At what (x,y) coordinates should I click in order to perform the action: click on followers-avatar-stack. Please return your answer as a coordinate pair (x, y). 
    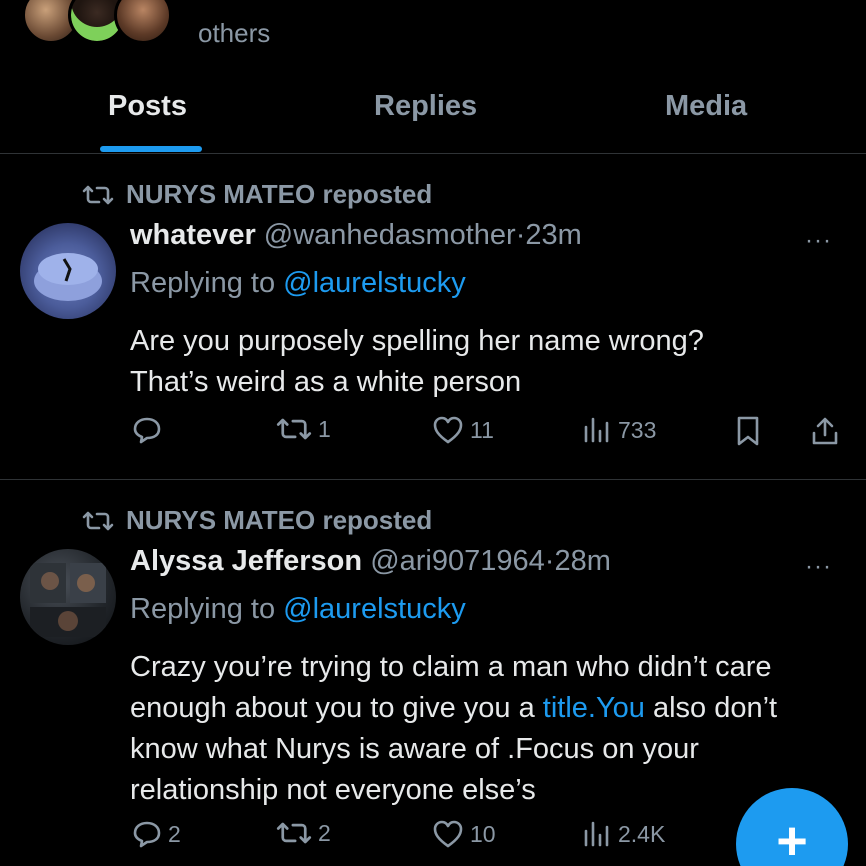
    Looking at the image, I should click on (97, 22).